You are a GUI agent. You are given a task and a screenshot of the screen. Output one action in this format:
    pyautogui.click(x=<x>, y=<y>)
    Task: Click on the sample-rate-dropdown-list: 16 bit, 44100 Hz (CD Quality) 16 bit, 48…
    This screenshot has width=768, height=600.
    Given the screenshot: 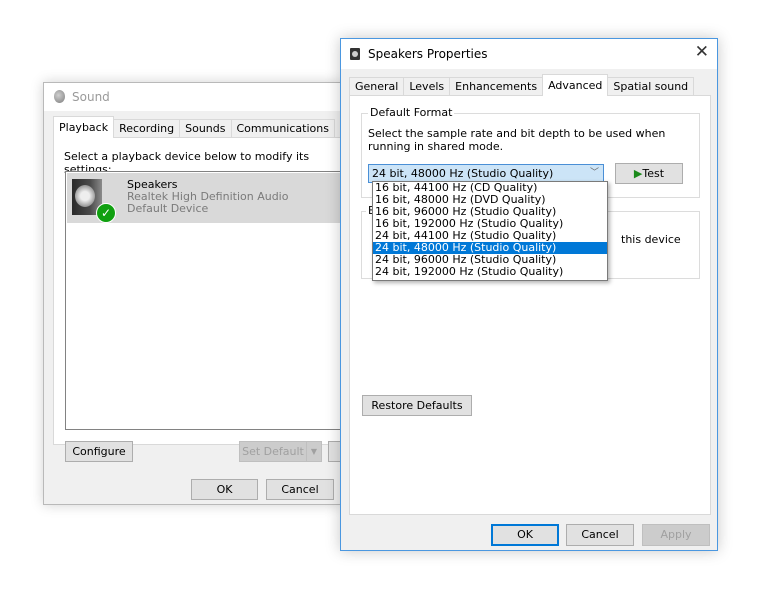 What is the action you would take?
    pyautogui.click(x=490, y=231)
    